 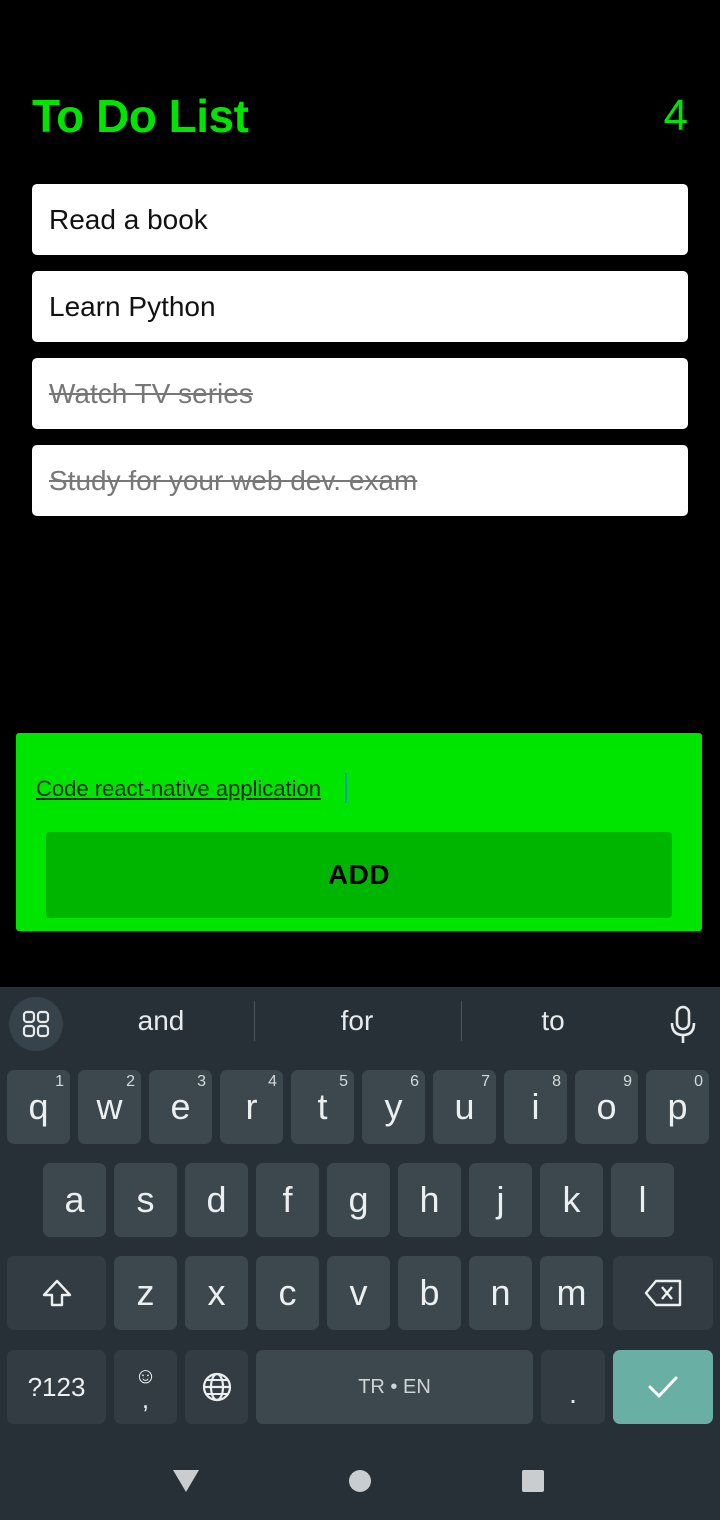 I want to click on key-label: e, so click(x=180, y=1106).